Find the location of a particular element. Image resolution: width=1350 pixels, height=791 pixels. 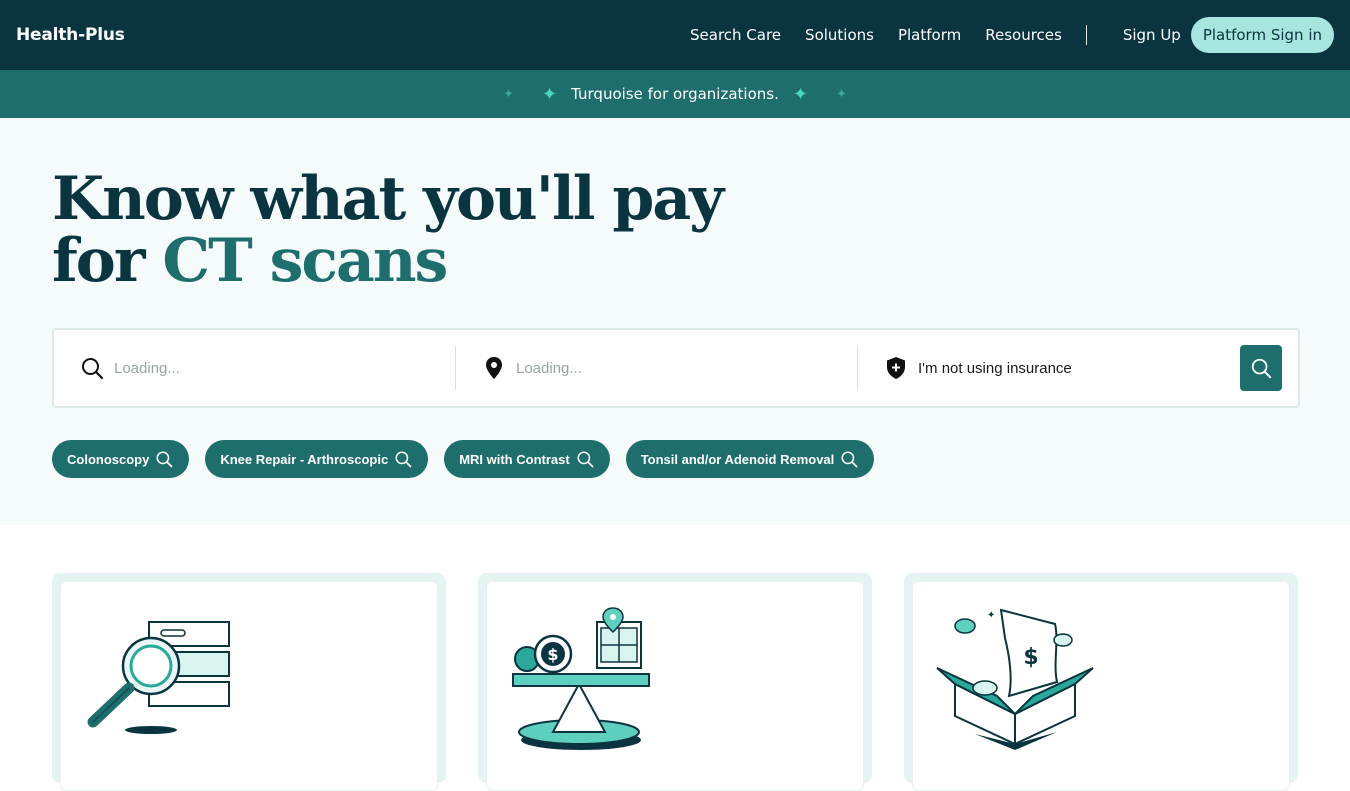

headline-accent: CT scans is located at coordinates (305, 261).